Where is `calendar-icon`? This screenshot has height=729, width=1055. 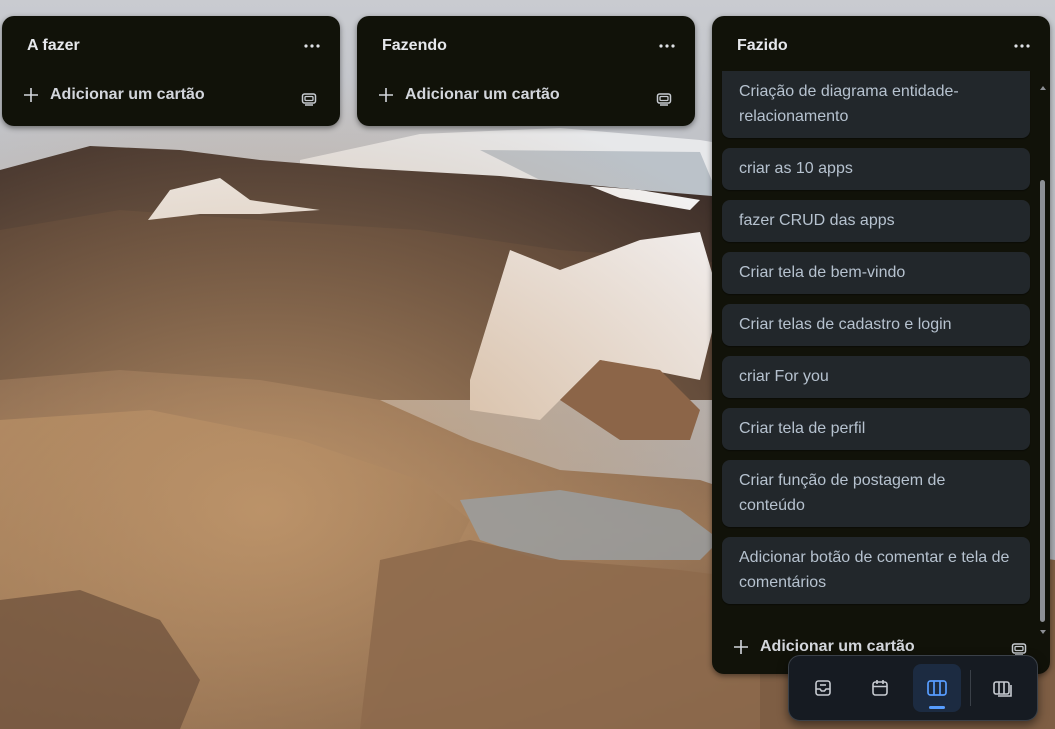
calendar-icon is located at coordinates (880, 688).